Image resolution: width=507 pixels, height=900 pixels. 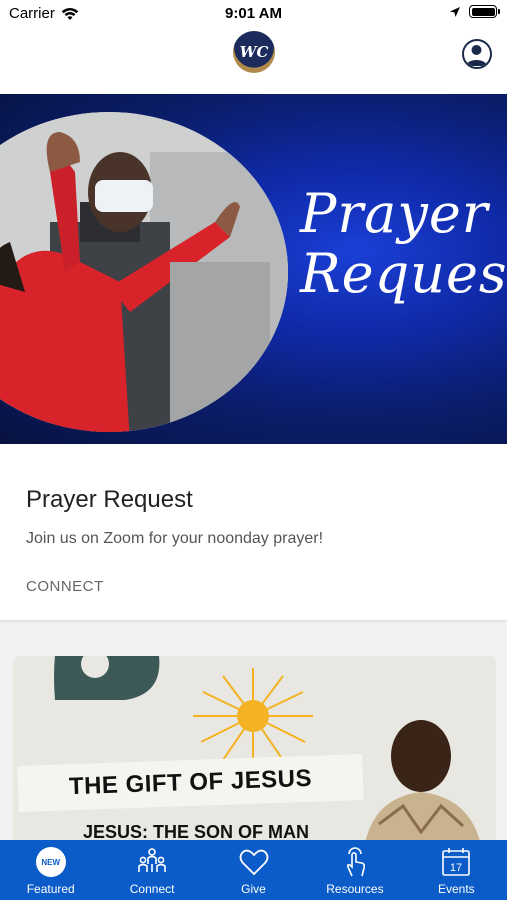 I want to click on location-arrow-icon, so click(x=455, y=11).